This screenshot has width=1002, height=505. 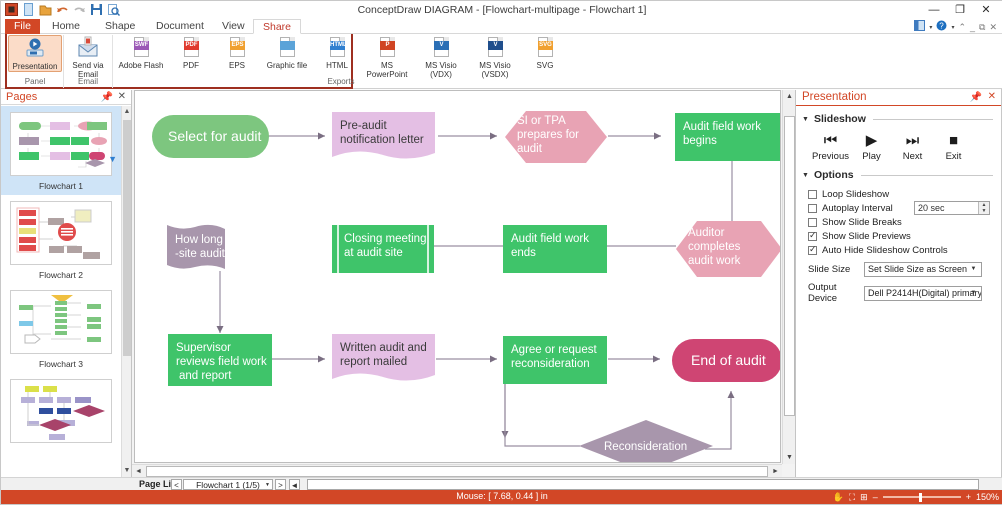 I want to click on page-thumbnail-3: Flowchart 3, so click(x=61, y=328).